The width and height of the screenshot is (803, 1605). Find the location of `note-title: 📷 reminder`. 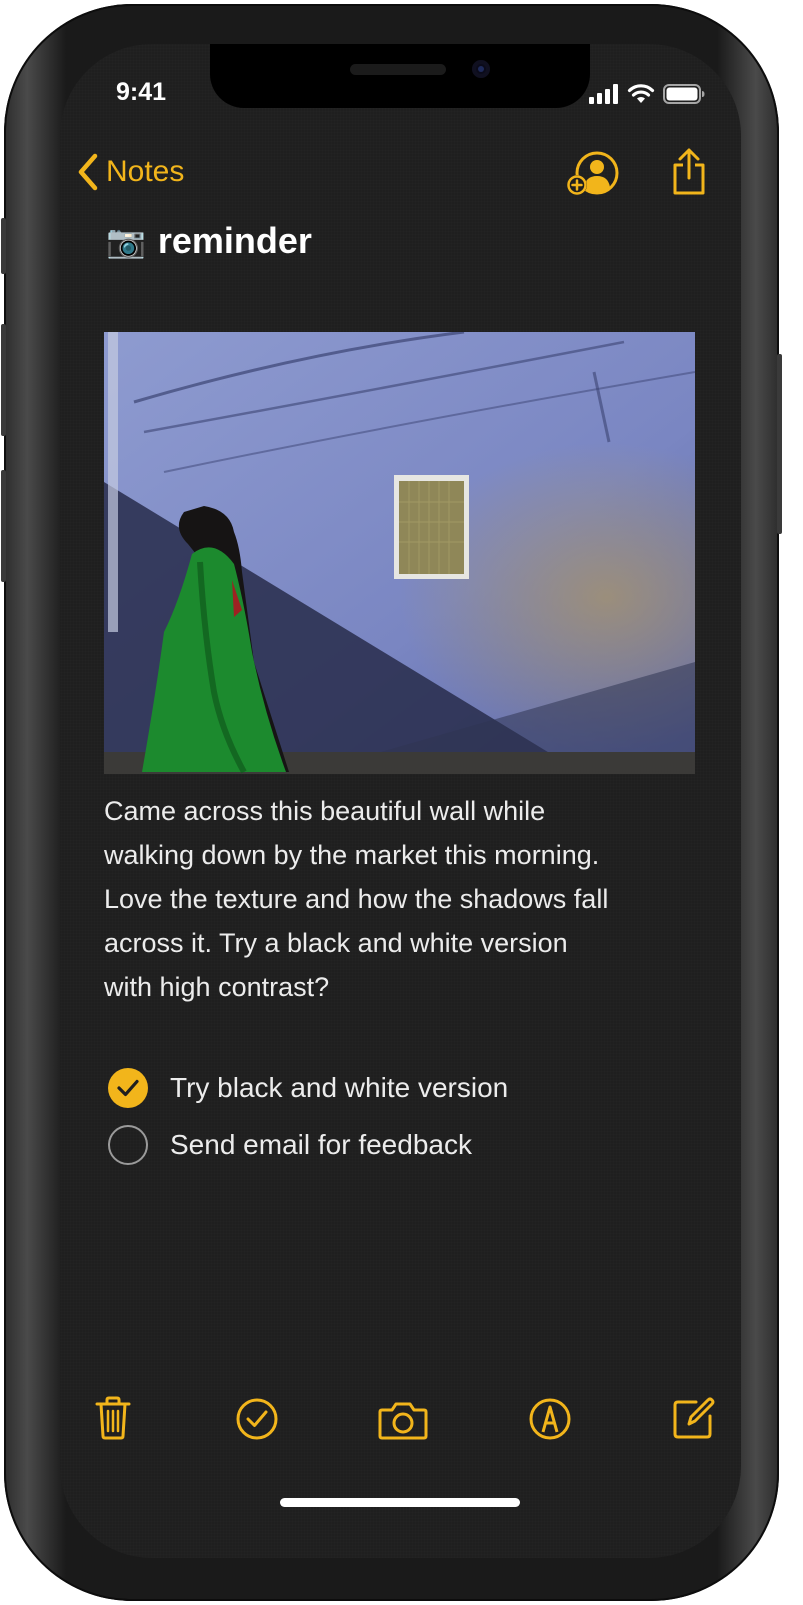

note-title: 📷 reminder is located at coordinates (209, 241).